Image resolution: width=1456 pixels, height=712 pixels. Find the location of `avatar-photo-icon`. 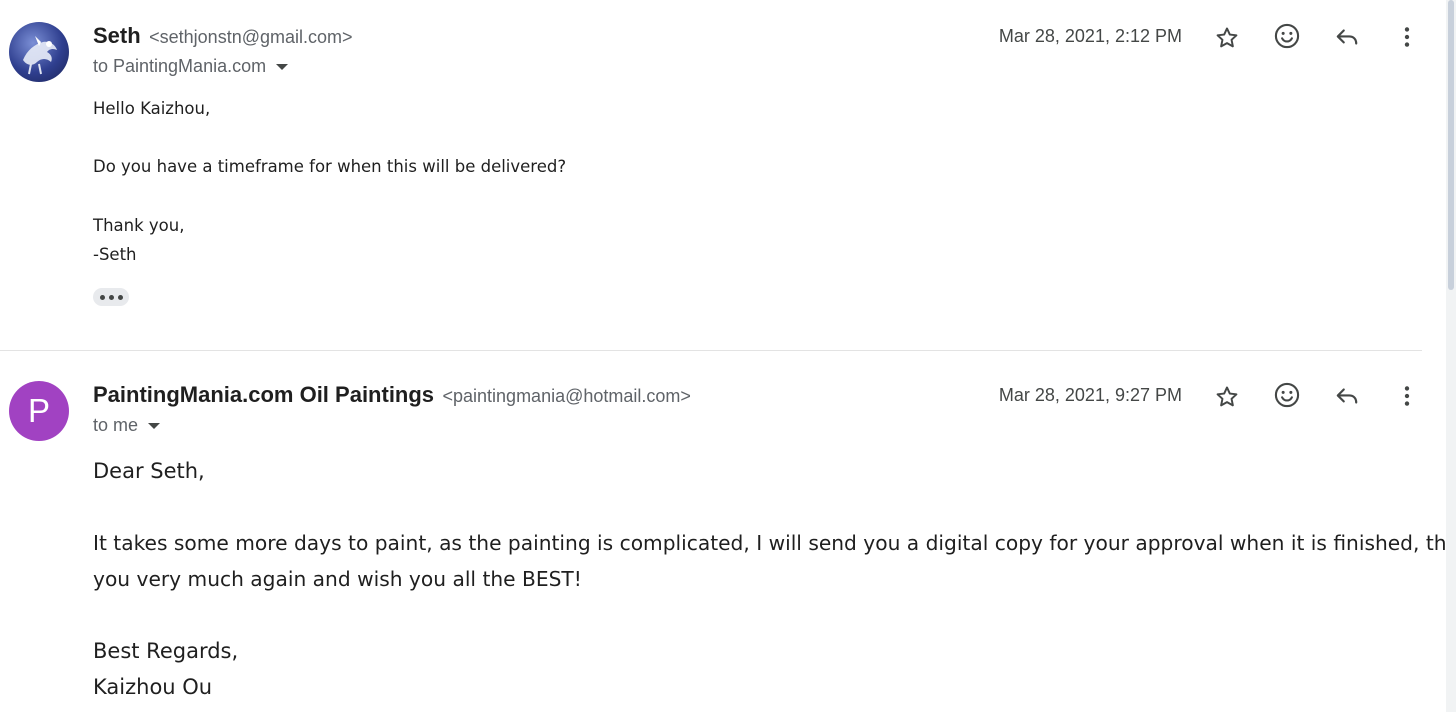

avatar-photo-icon is located at coordinates (40, 55).